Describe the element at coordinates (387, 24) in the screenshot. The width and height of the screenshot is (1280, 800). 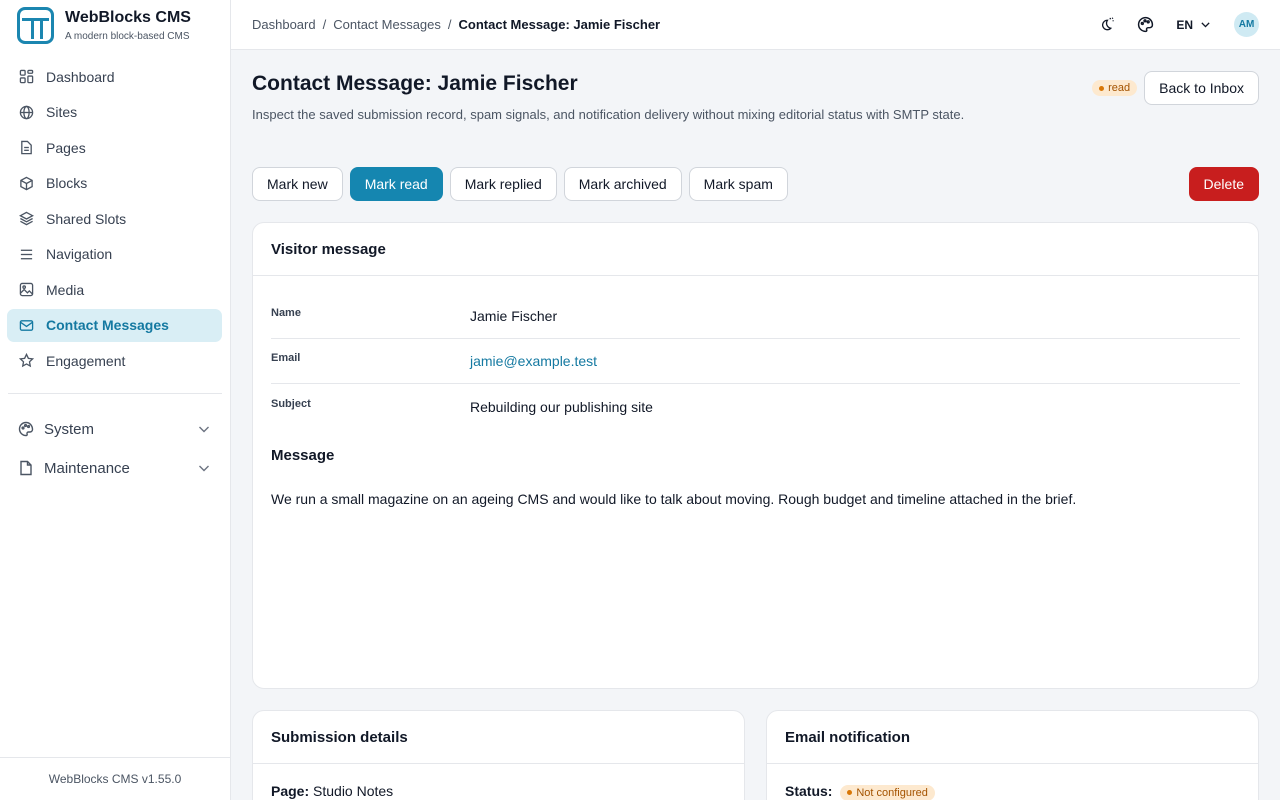
I see `breadcrumb-contact-messages: Contact Messages` at that location.